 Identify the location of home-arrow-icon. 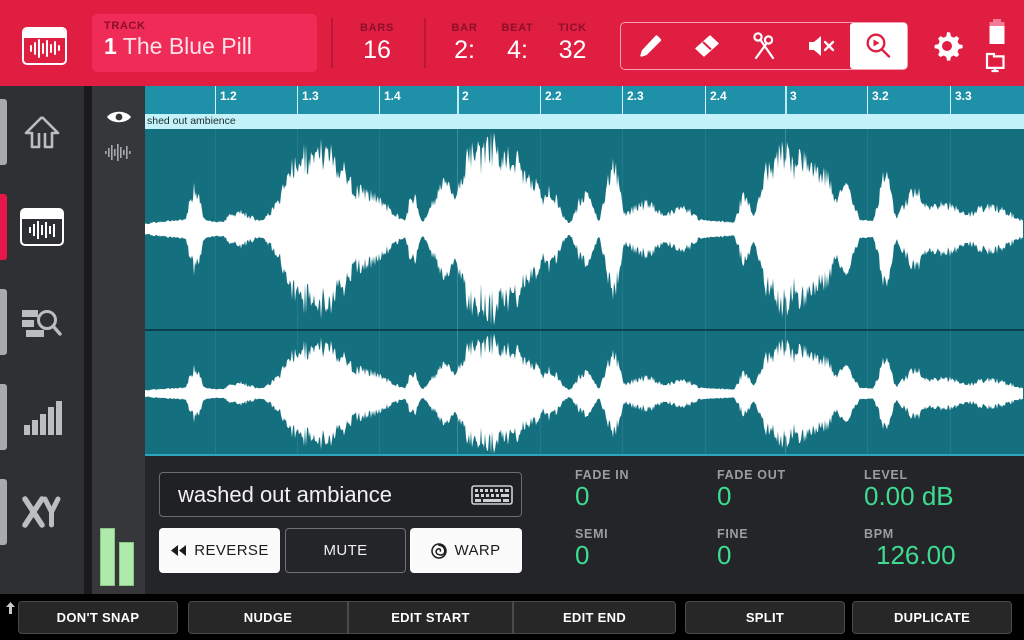
(42, 132).